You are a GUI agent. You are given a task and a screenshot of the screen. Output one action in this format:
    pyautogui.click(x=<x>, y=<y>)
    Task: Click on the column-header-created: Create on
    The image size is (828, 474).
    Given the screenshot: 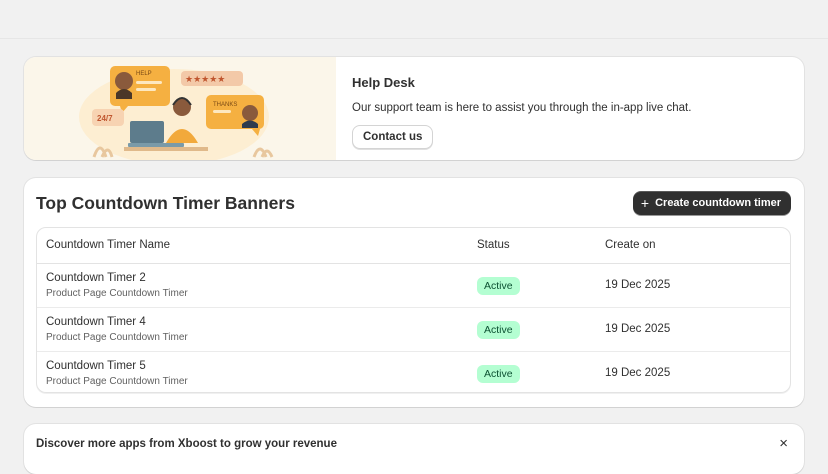 What is the action you would take?
    pyautogui.click(x=630, y=245)
    